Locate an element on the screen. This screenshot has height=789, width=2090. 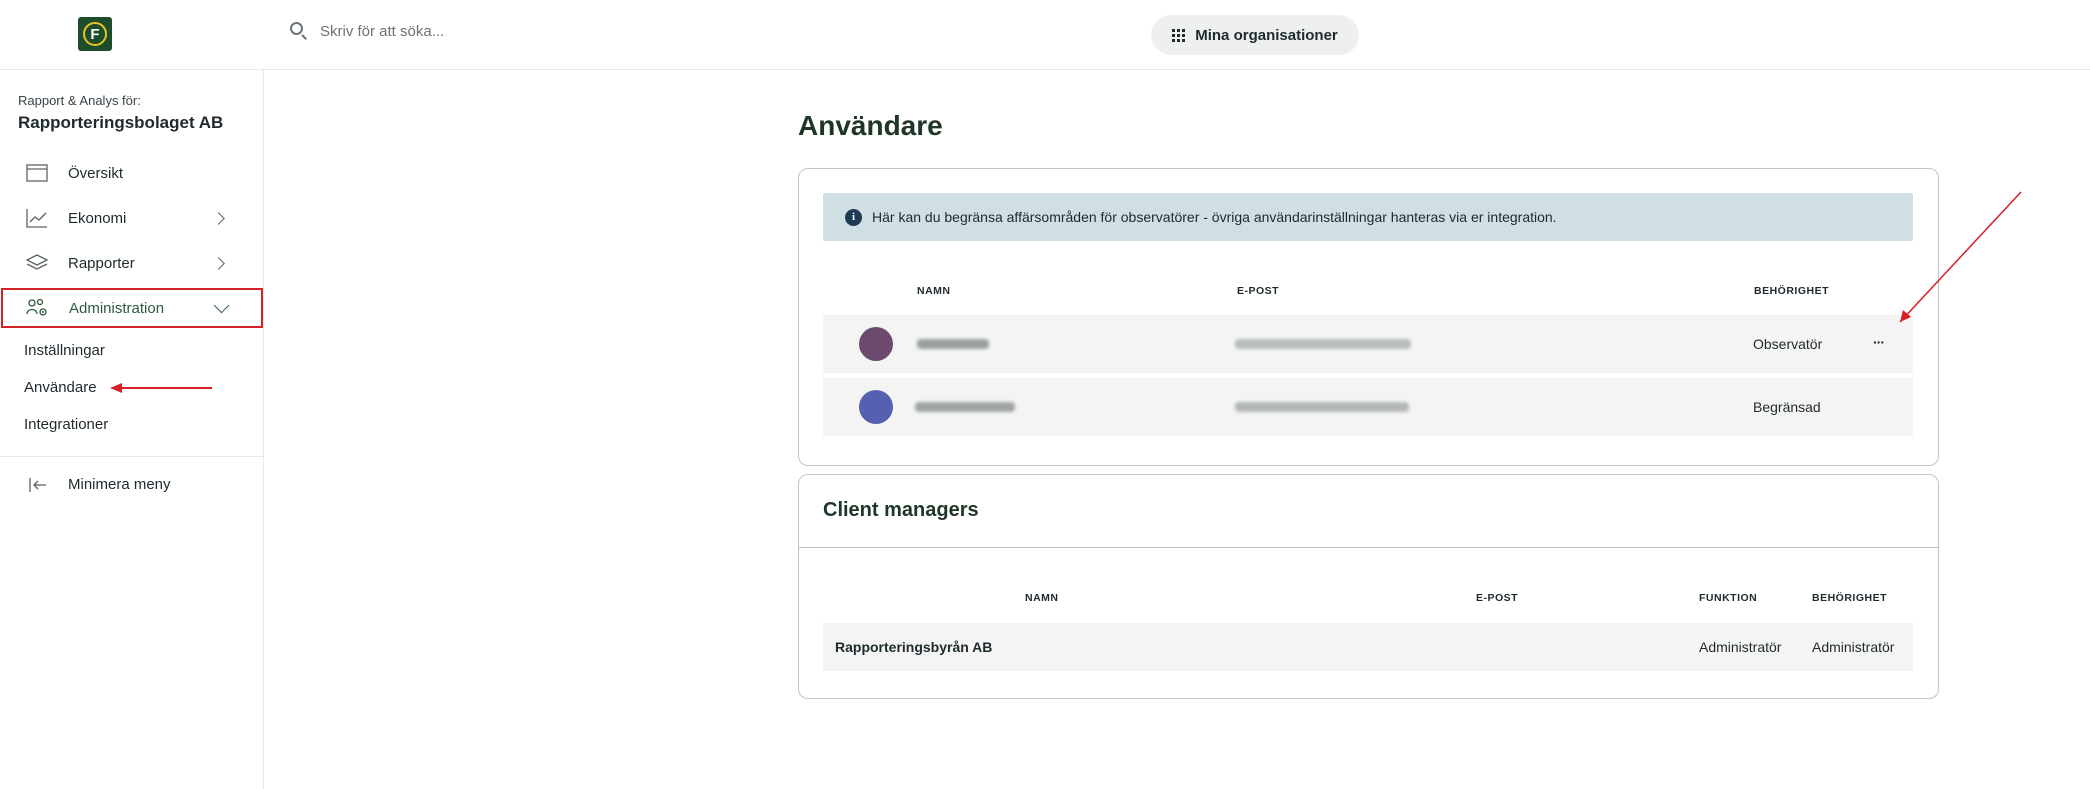
top-bar: F Mina organisationer is located at coordinates (1045, 35).